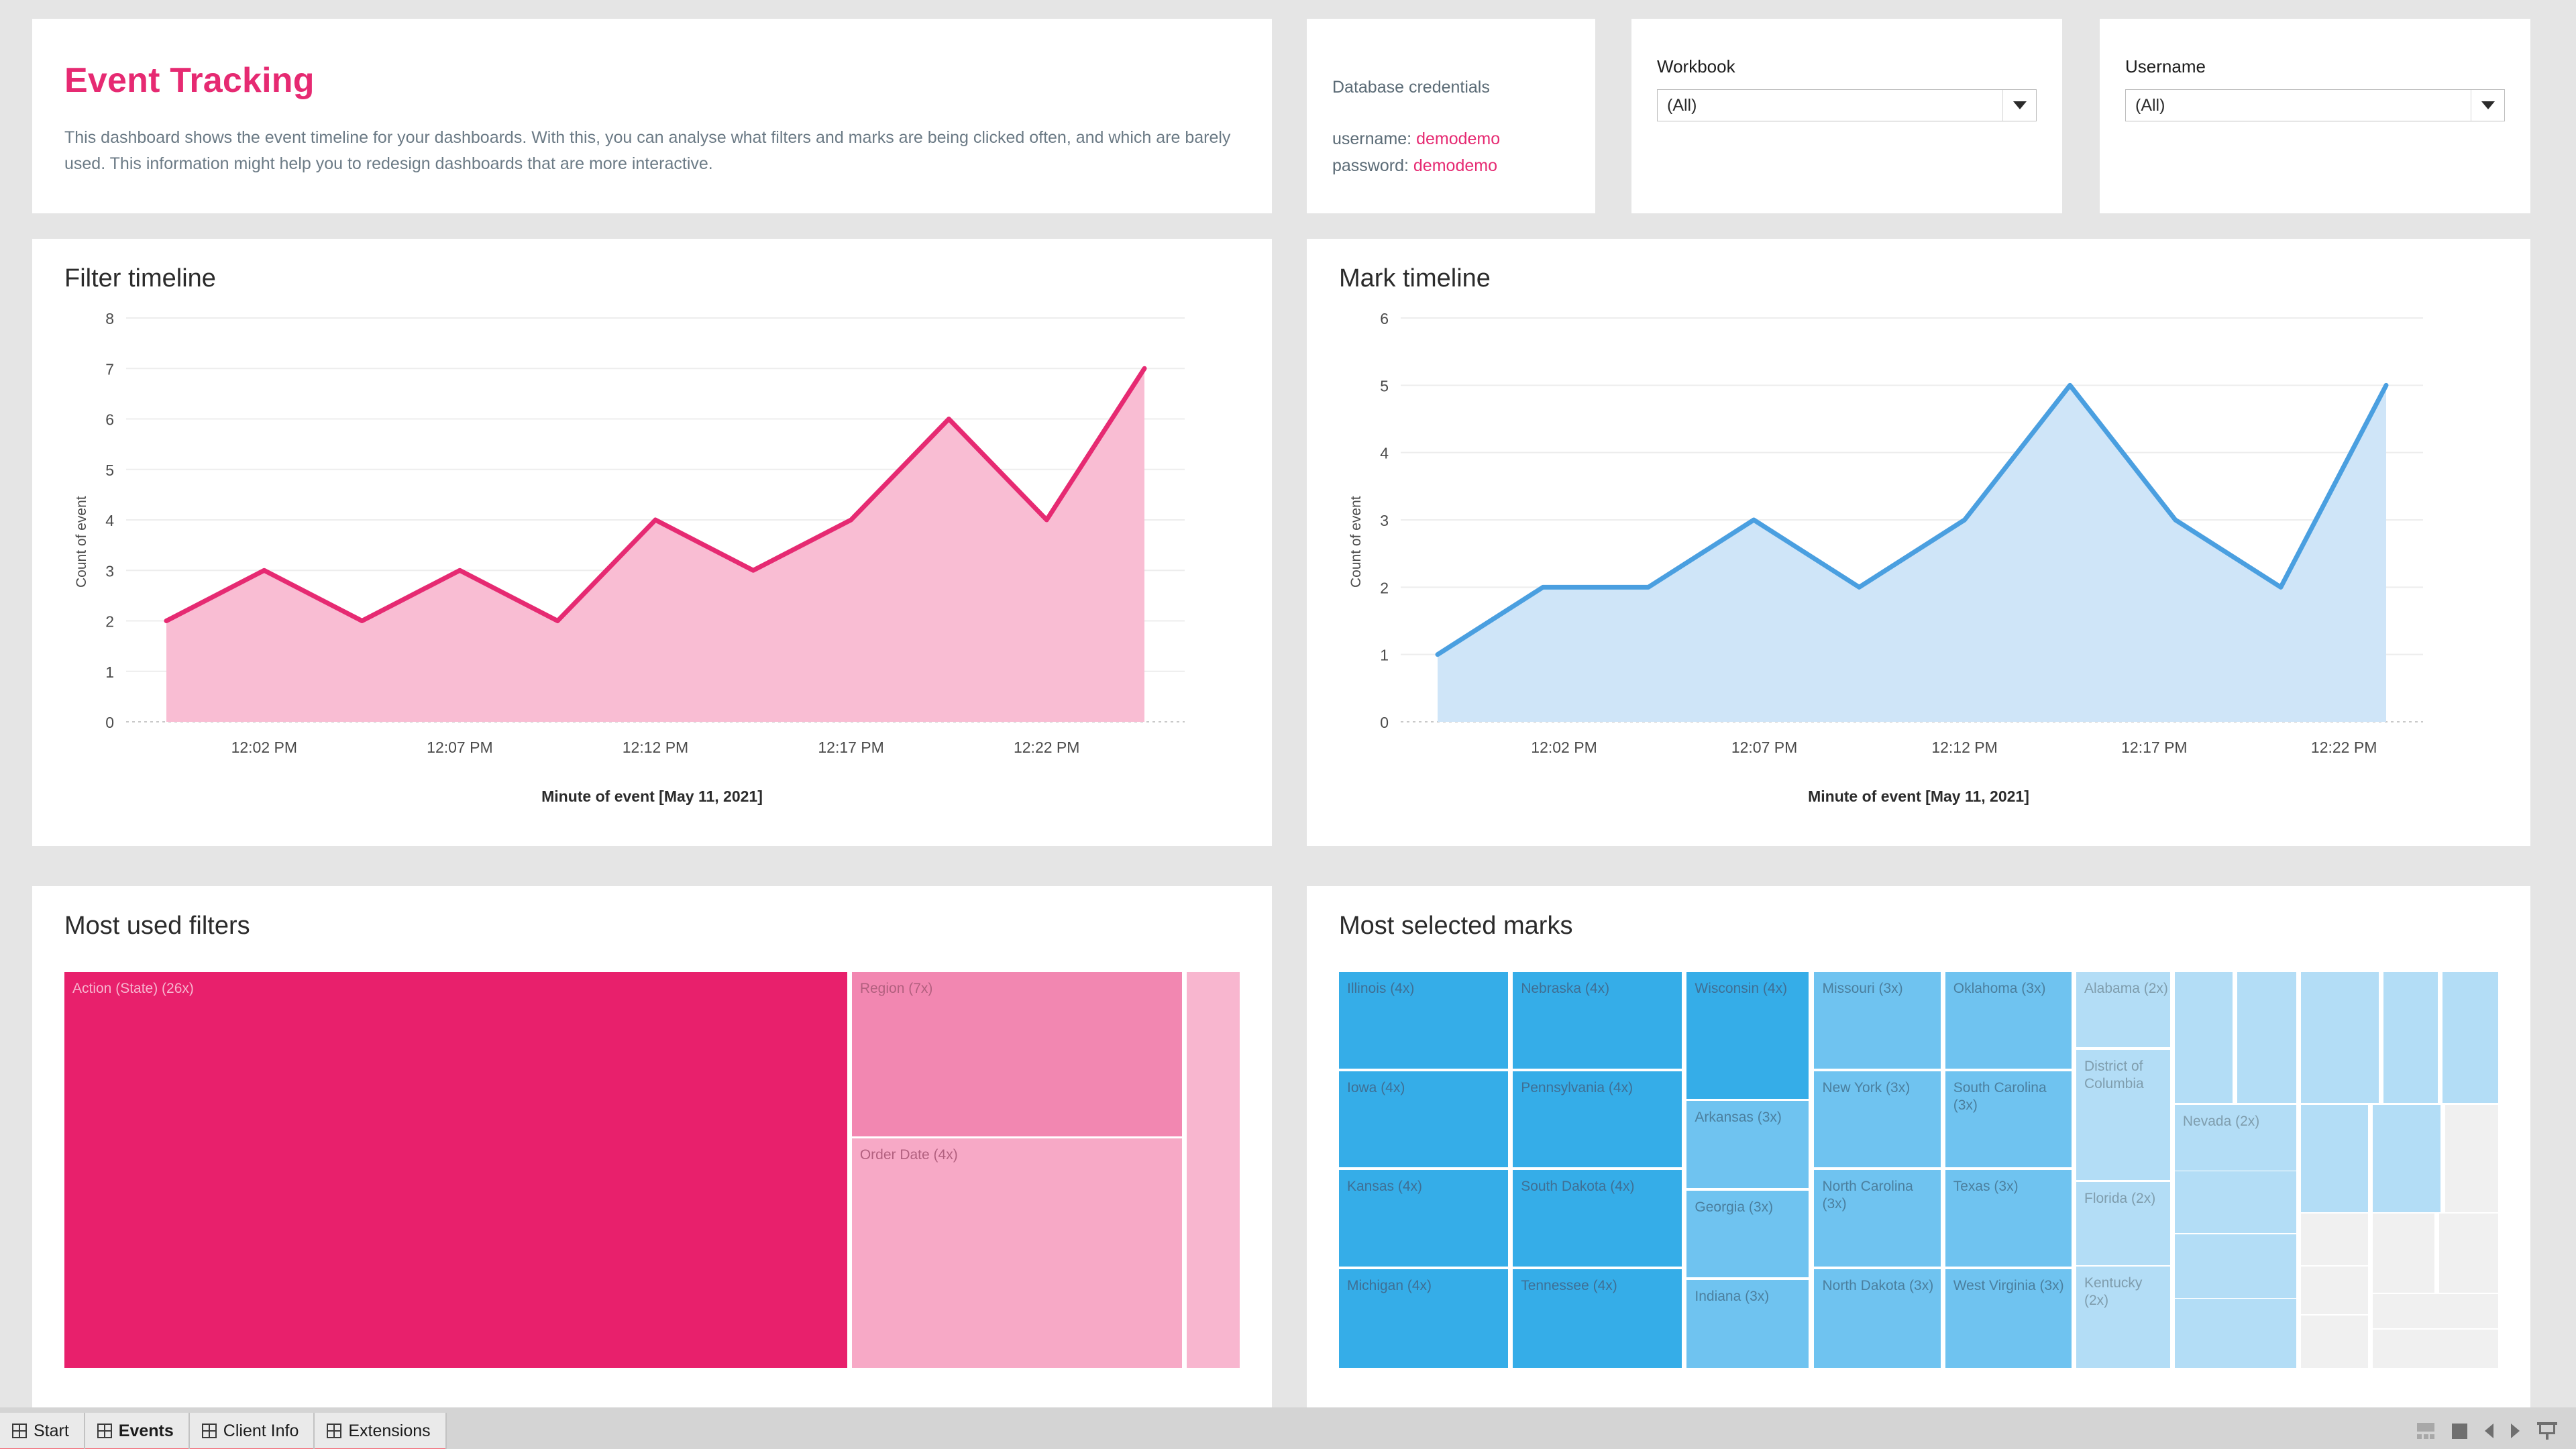 The image size is (2576, 1449). Describe the element at coordinates (2315, 105) in the screenshot. I see `username-filter-select: (All)` at that location.